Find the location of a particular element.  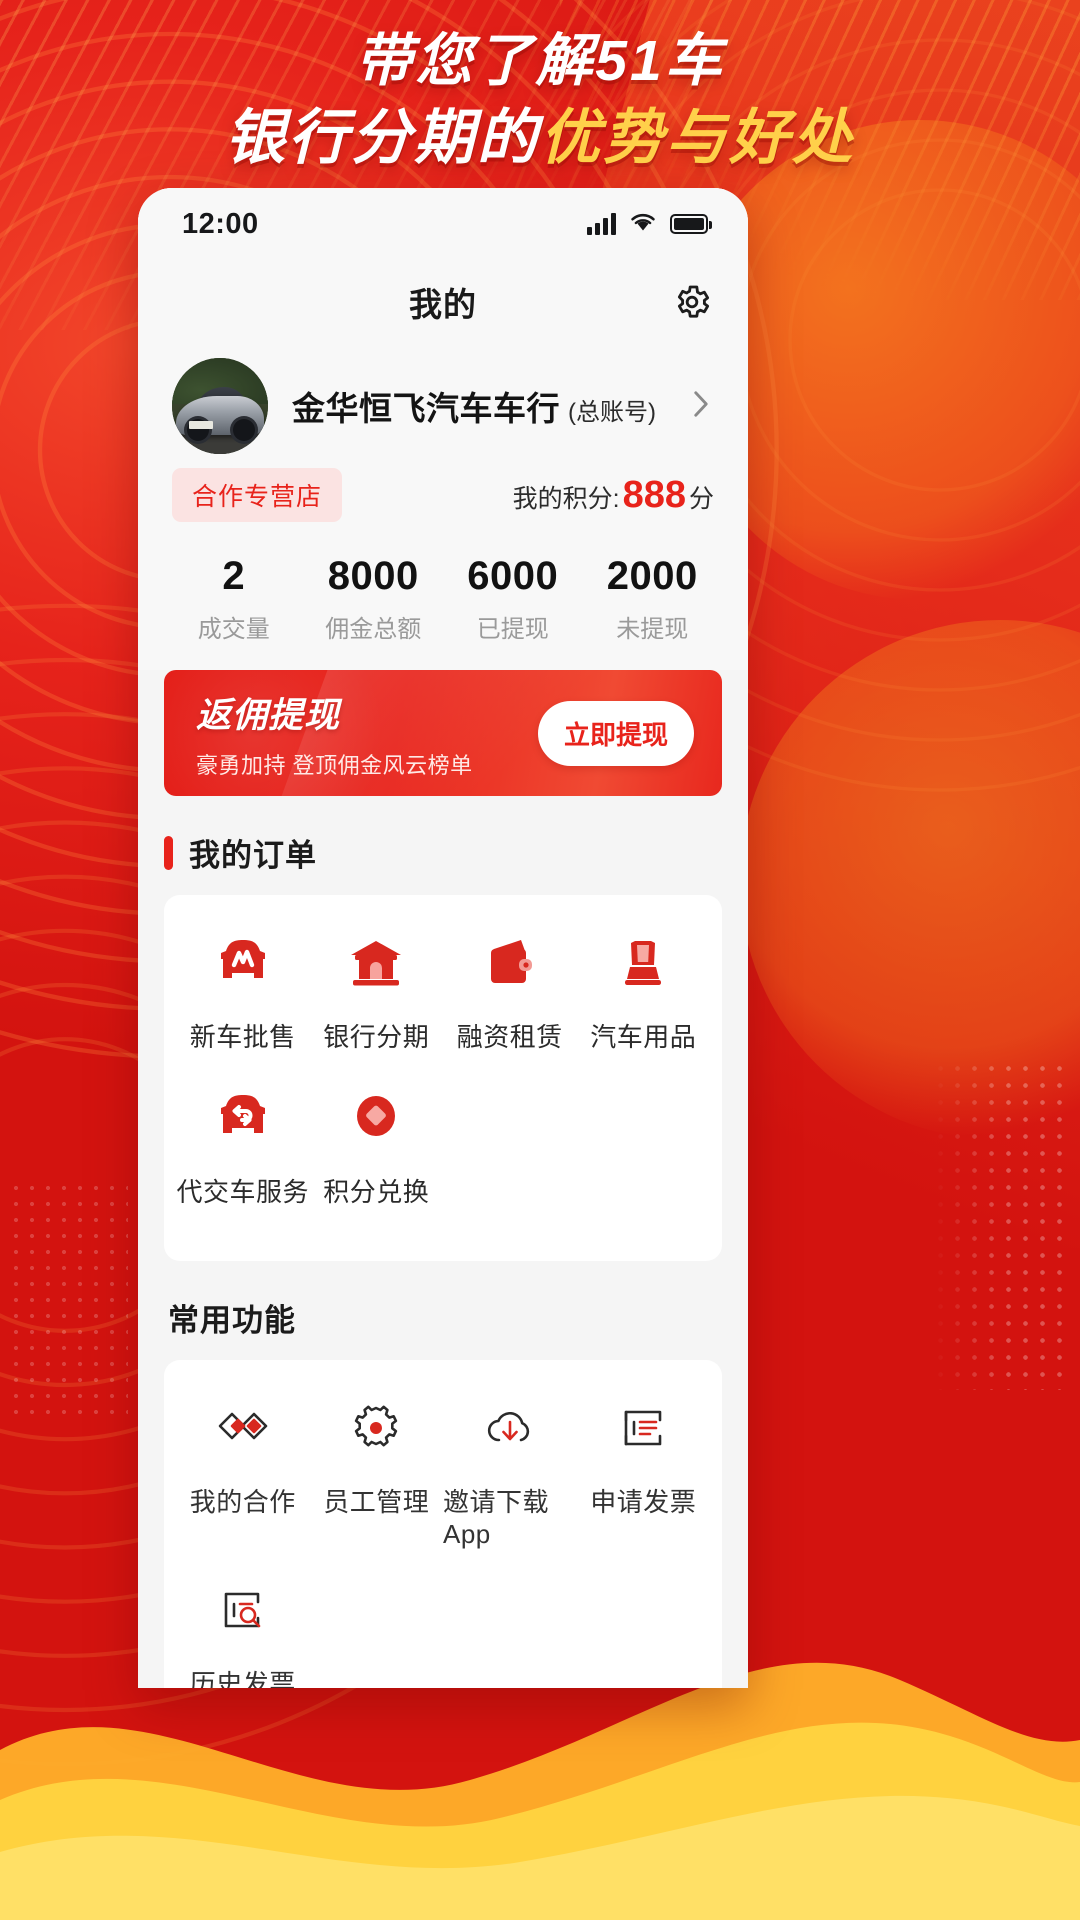

stat-item-withdrawn: 6000 已提现 is located at coordinates (513, 599).